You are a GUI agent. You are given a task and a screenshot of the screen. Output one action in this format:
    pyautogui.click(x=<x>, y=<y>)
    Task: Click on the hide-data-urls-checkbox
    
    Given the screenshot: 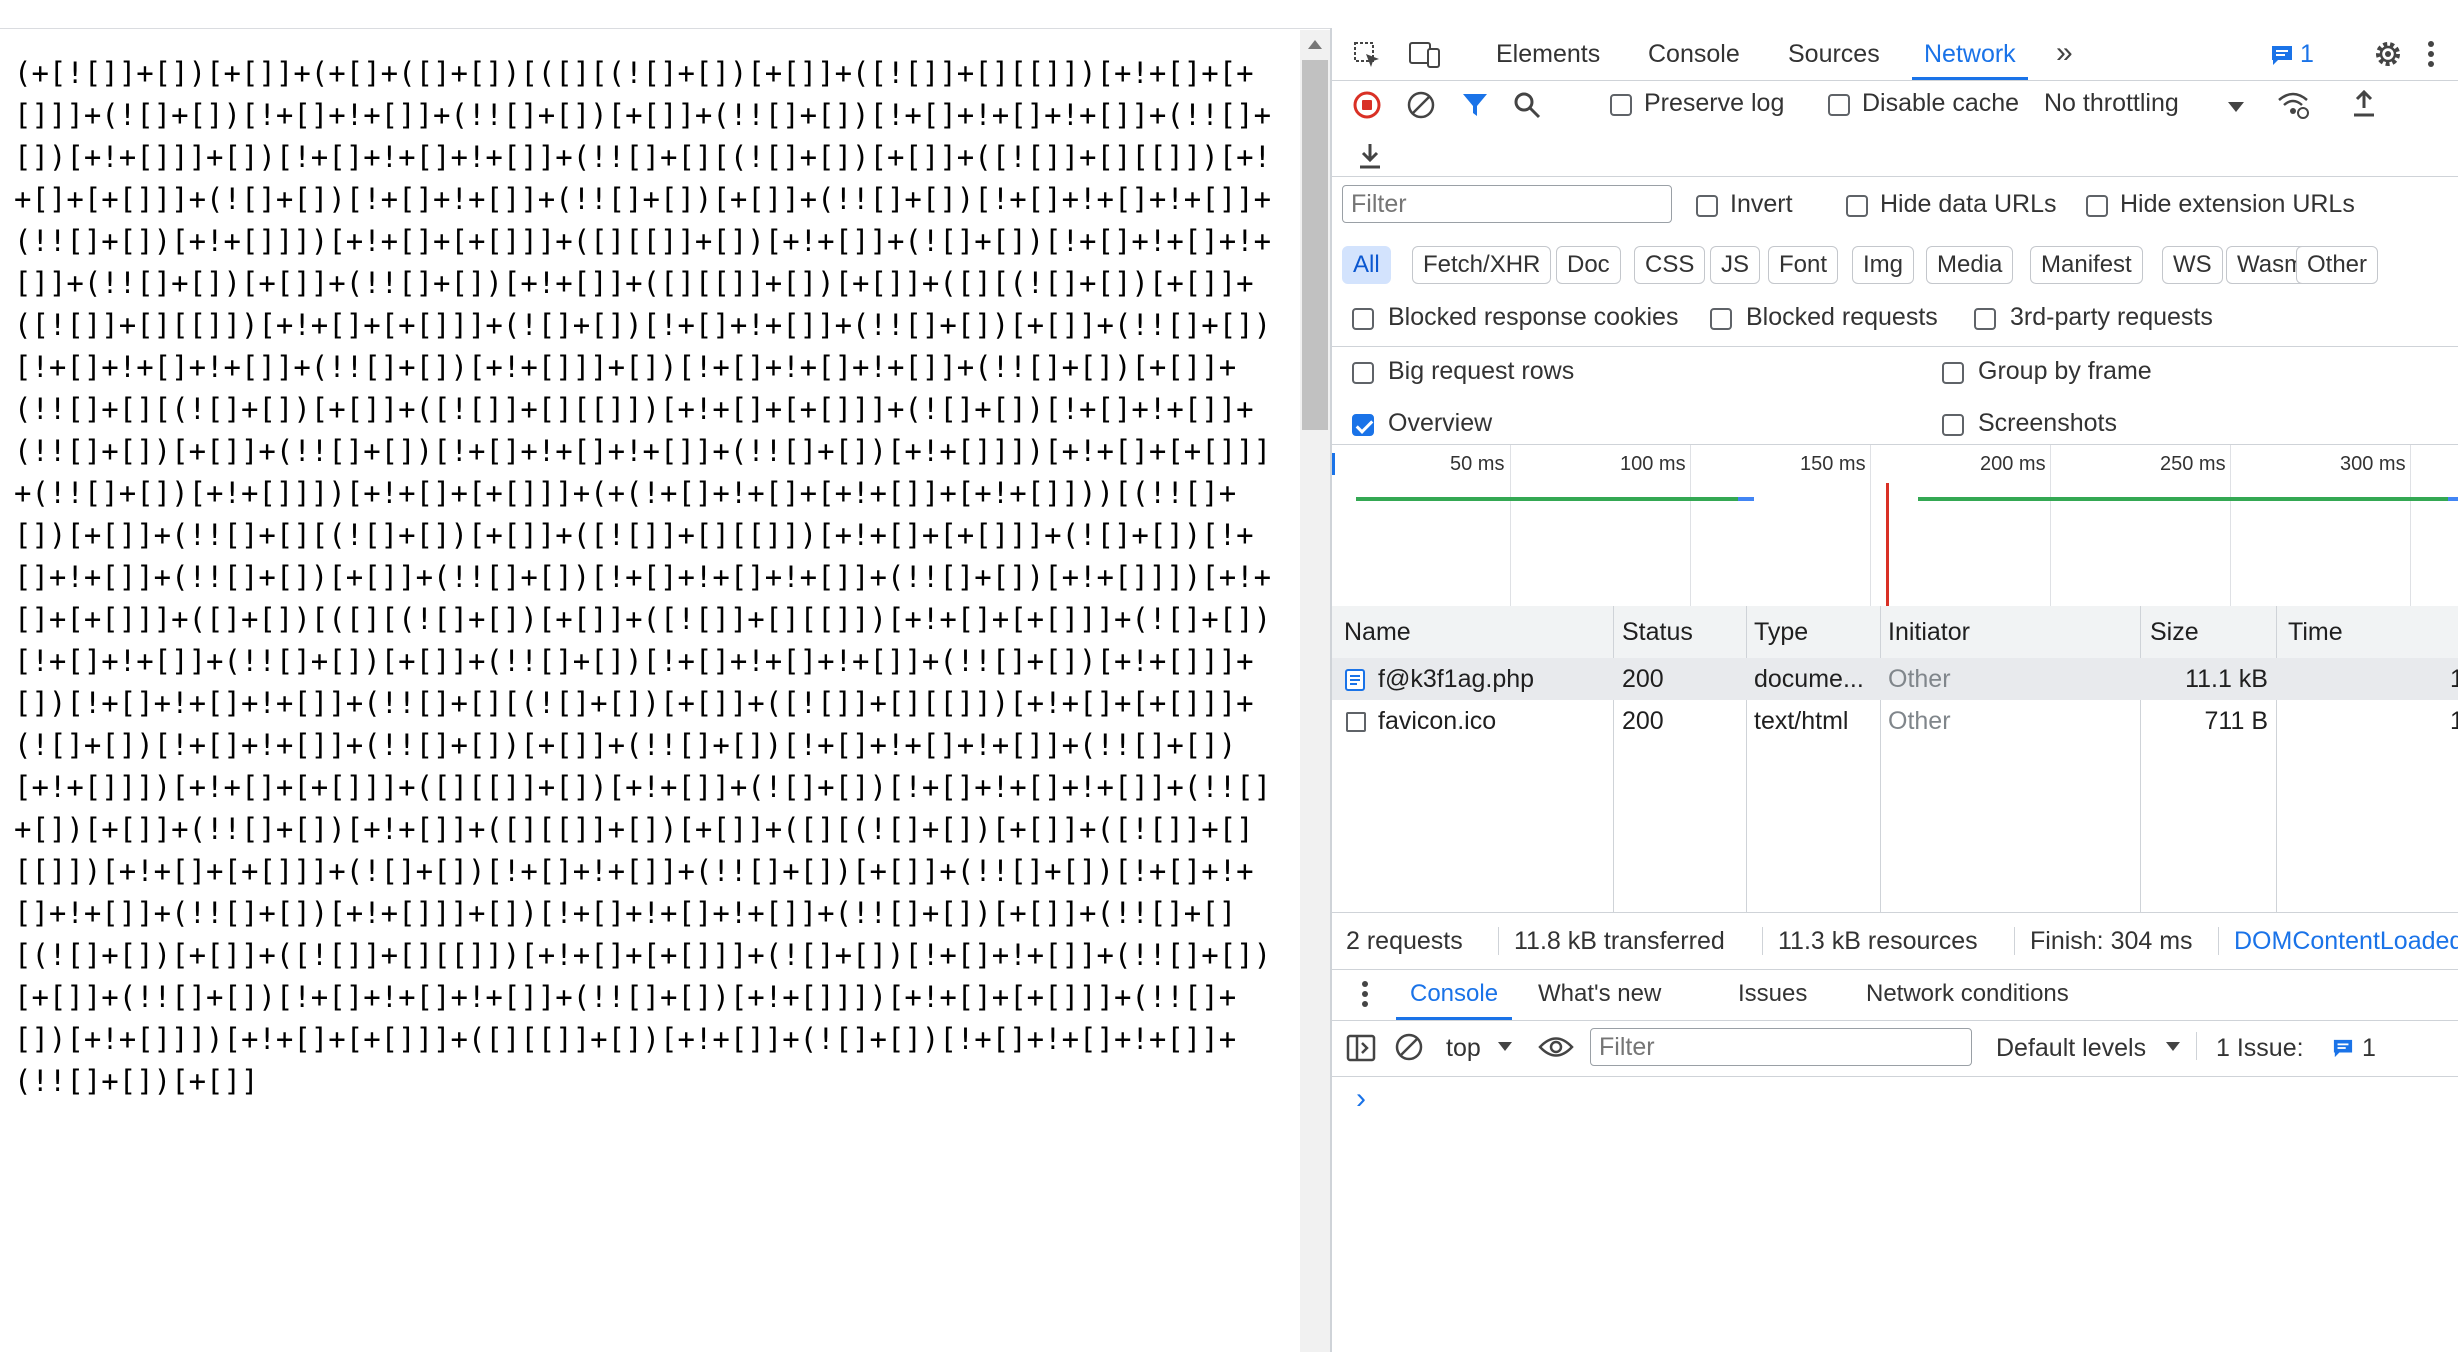 What is the action you would take?
    pyautogui.click(x=1857, y=206)
    